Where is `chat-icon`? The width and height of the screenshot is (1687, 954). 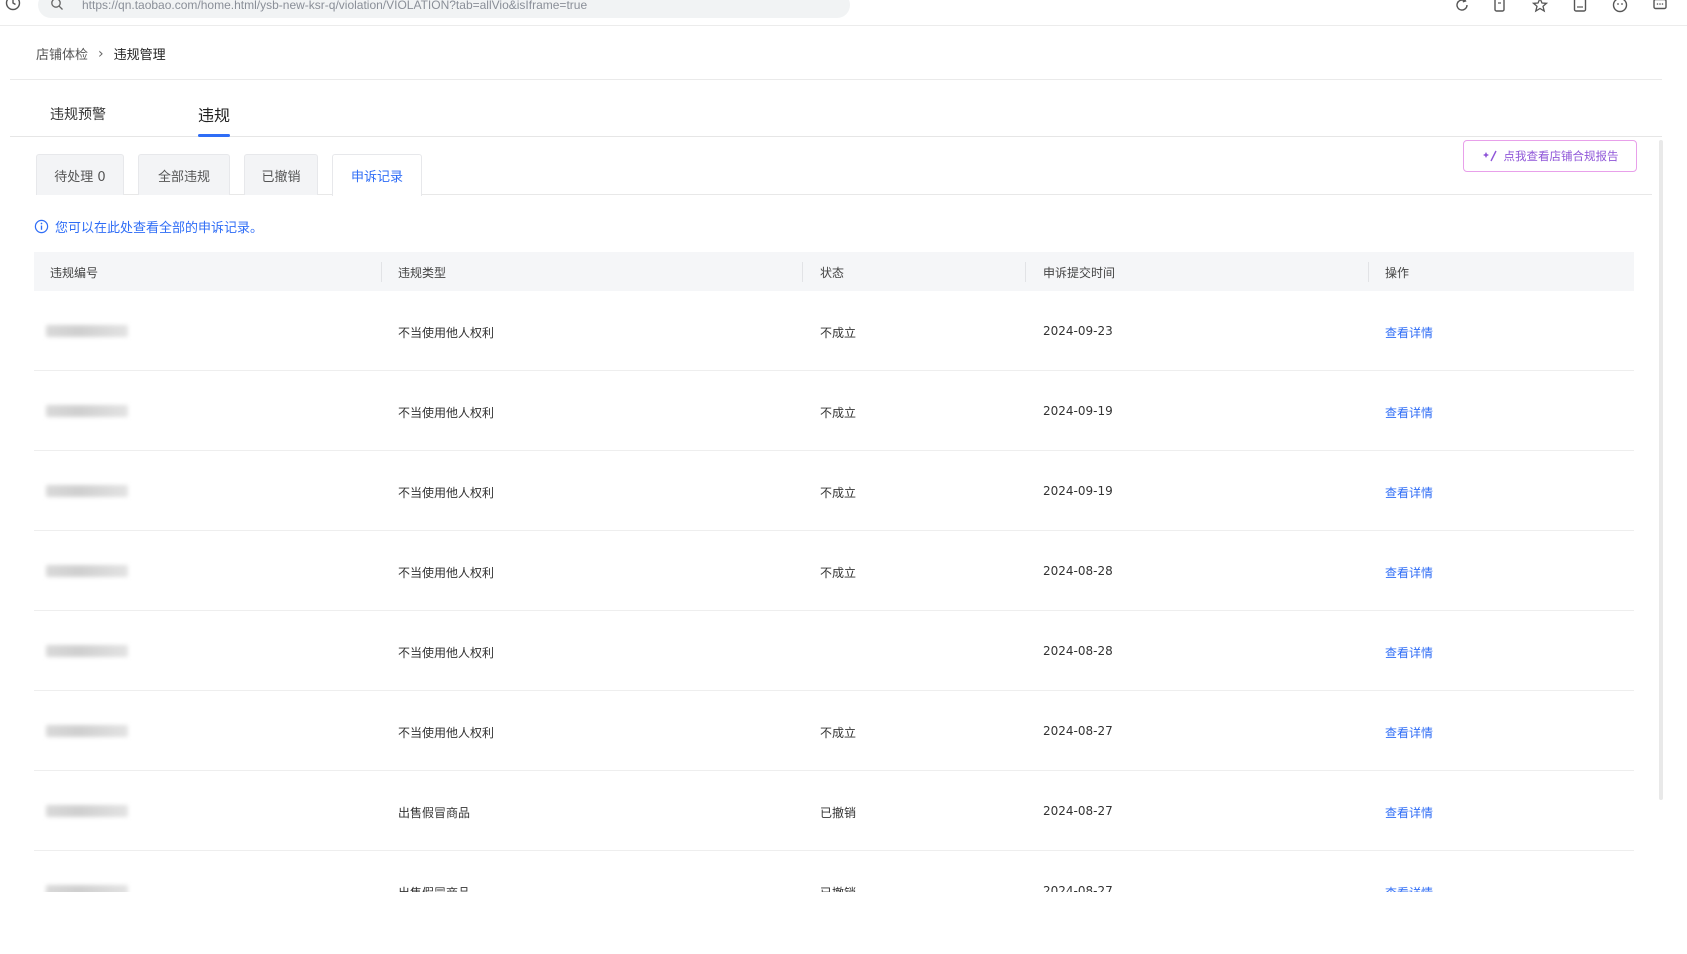
chat-icon is located at coordinates (1660, 7).